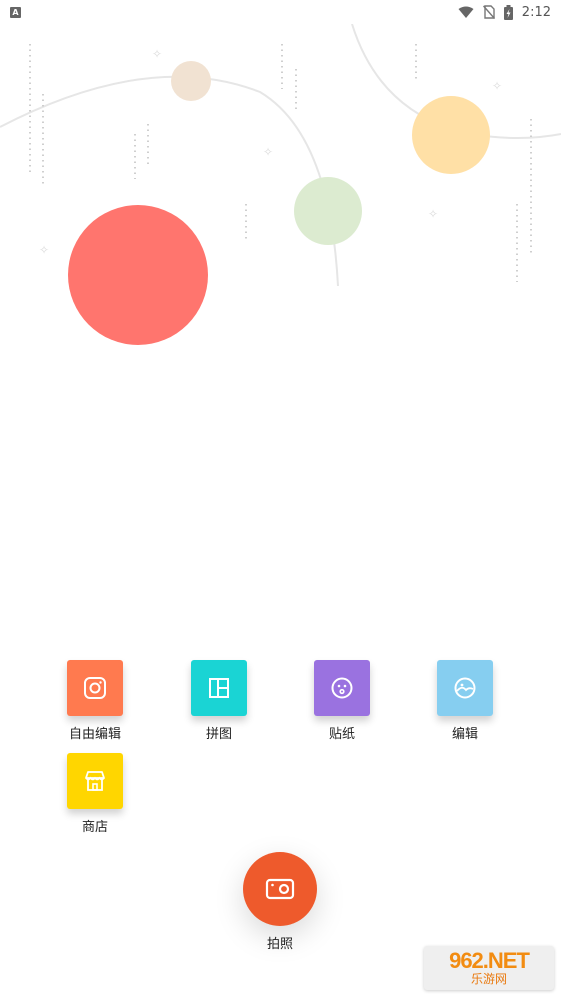  Describe the element at coordinates (488, 12) in the screenshot. I see `no-sim-icon` at that location.